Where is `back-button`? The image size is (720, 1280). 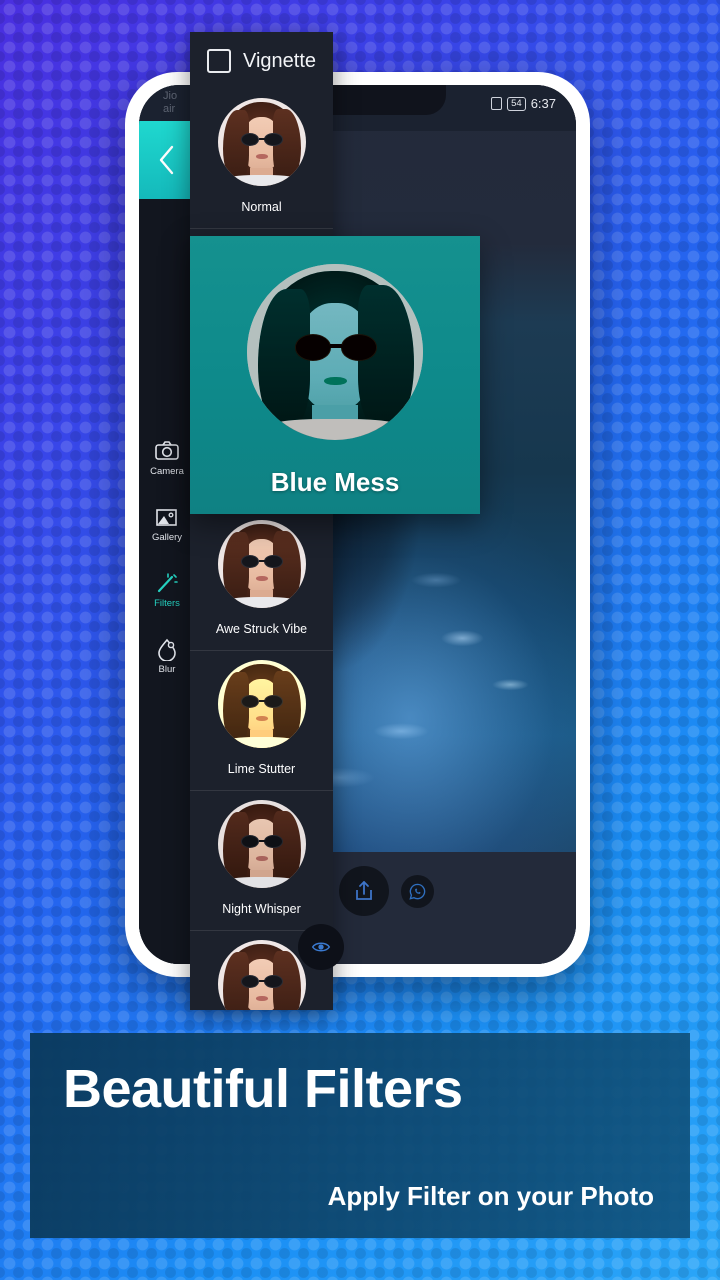 back-button is located at coordinates (167, 160).